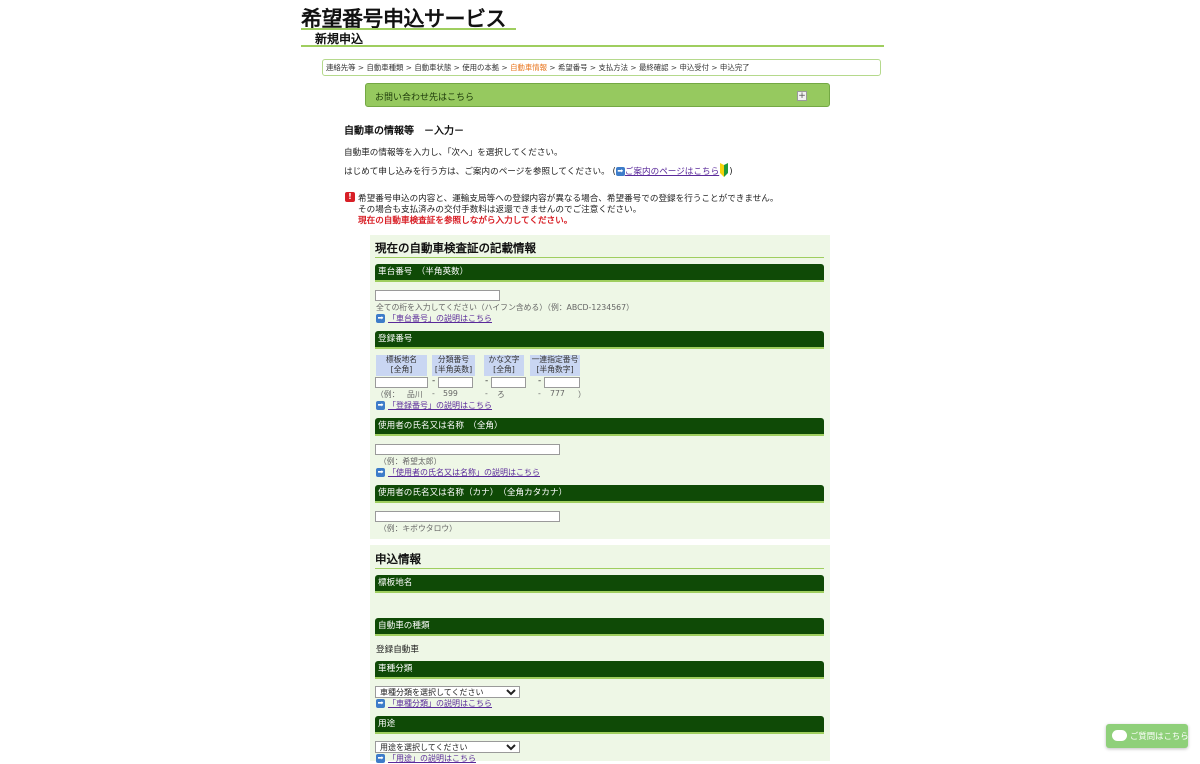 The width and height of the screenshot is (1200, 764). I want to click on reg-col-kana-type: [全角], so click(504, 369).